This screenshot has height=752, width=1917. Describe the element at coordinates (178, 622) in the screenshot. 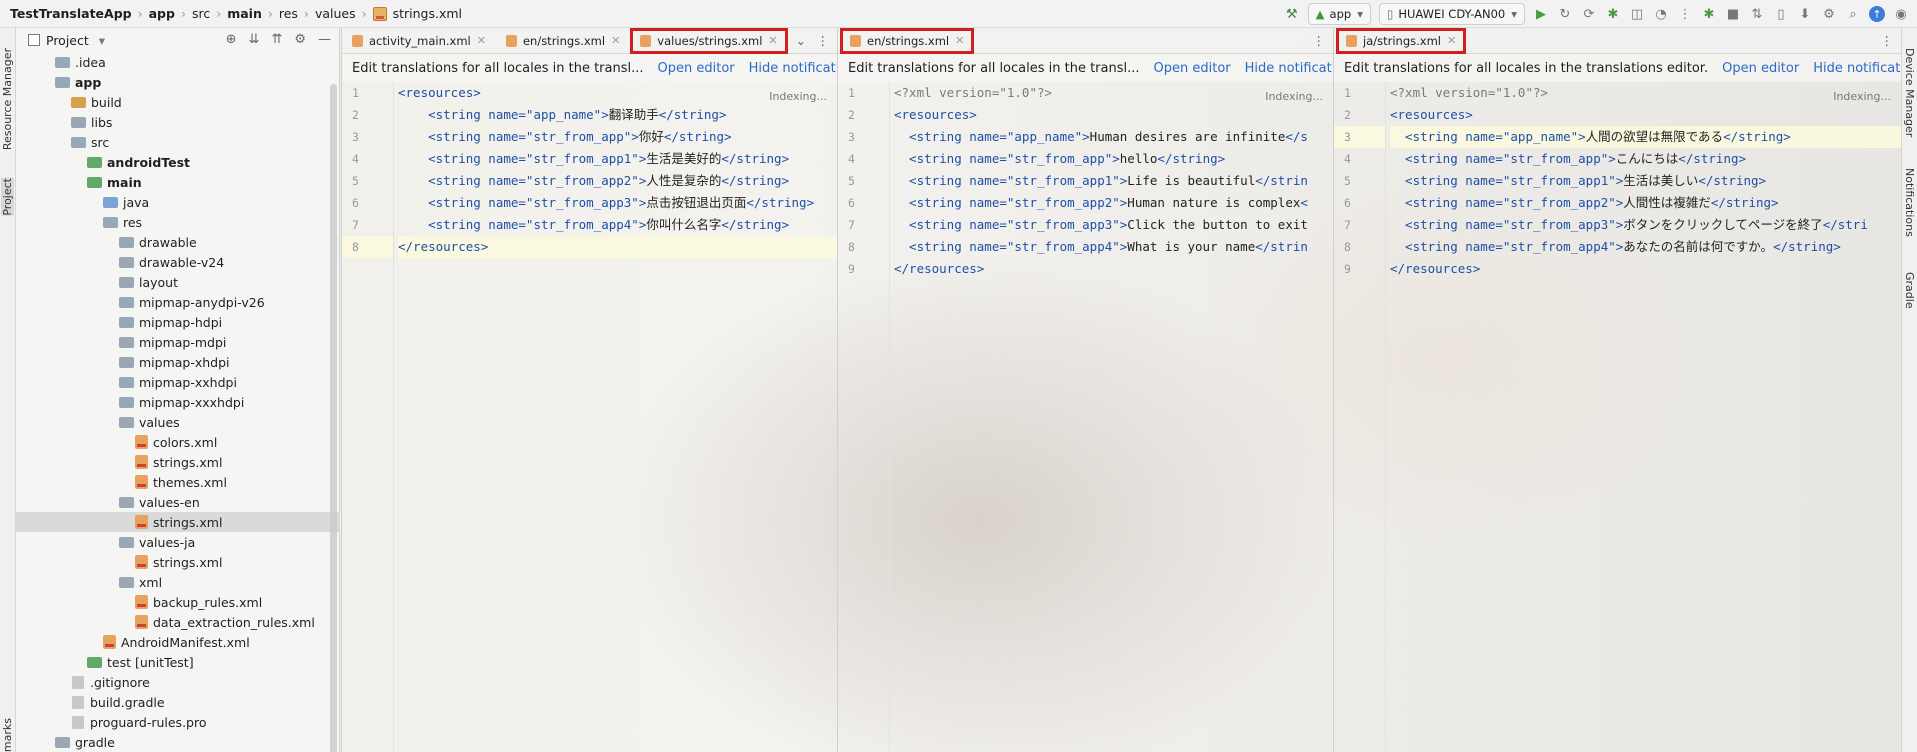

I see `tree-item: data_extraction_rules.xml` at that location.